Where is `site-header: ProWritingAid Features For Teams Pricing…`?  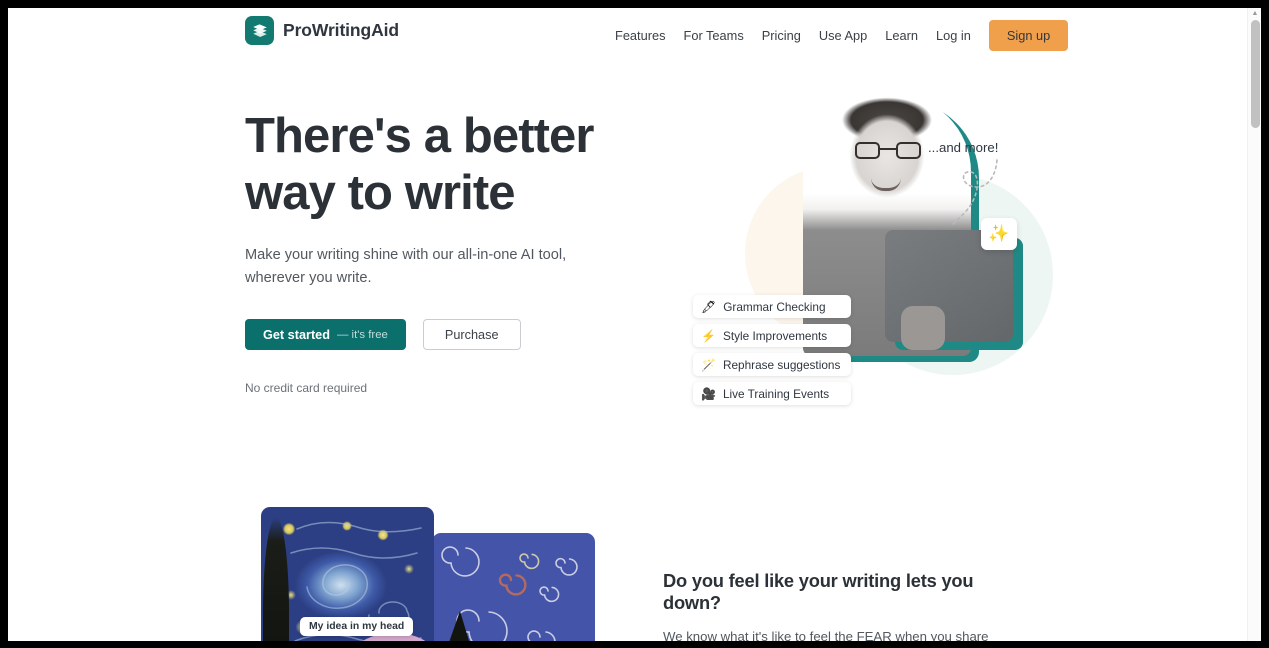 site-header: ProWritingAid Features For Teams Pricing… is located at coordinates (627, 36).